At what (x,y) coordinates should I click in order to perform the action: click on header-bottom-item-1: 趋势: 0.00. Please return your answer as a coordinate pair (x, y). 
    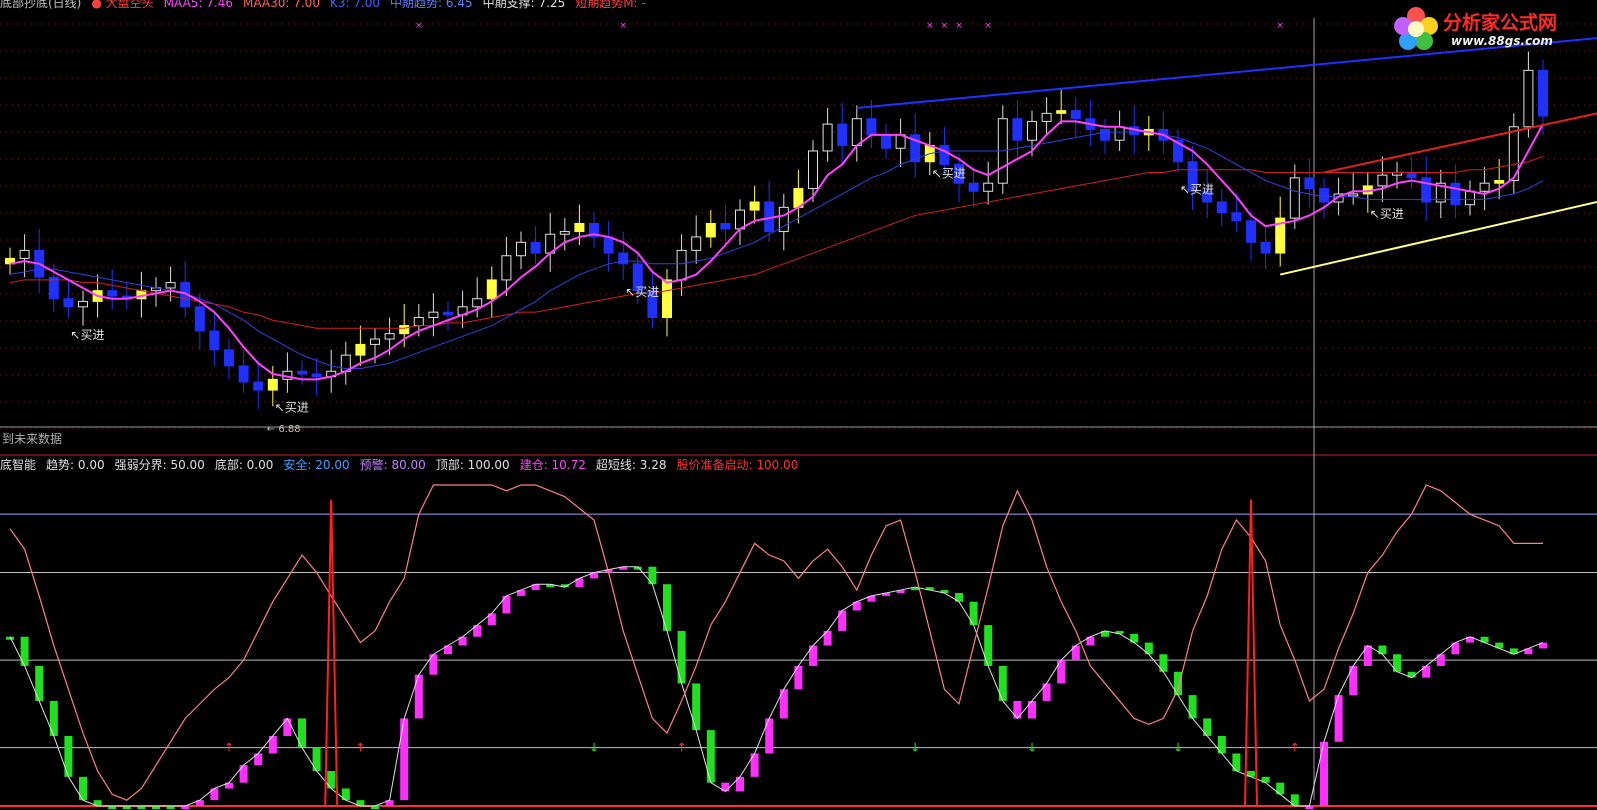
    Looking at the image, I should click on (75, 465).